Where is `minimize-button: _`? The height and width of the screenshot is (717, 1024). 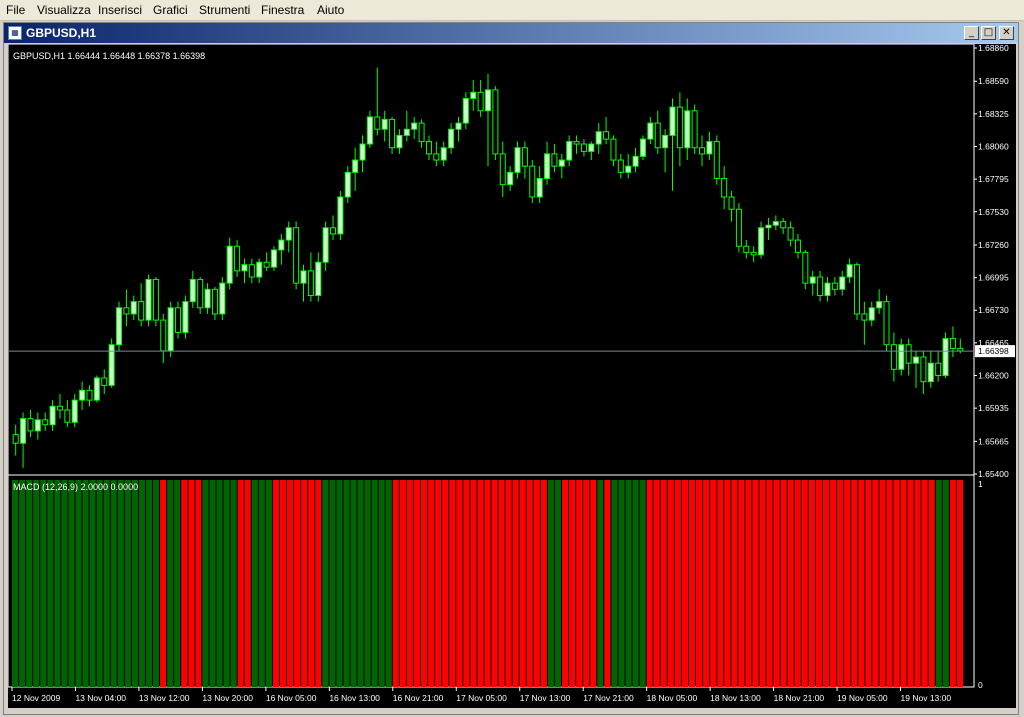
minimize-button: _ is located at coordinates (971, 33).